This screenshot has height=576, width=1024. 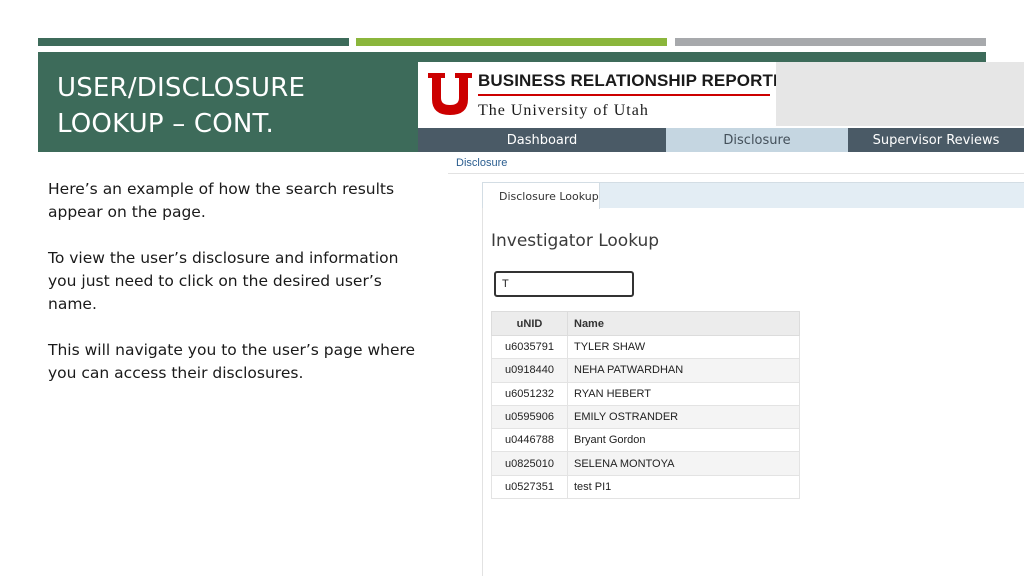 I want to click on row-user-name: SELENA MONTOYA, so click(x=683, y=463).